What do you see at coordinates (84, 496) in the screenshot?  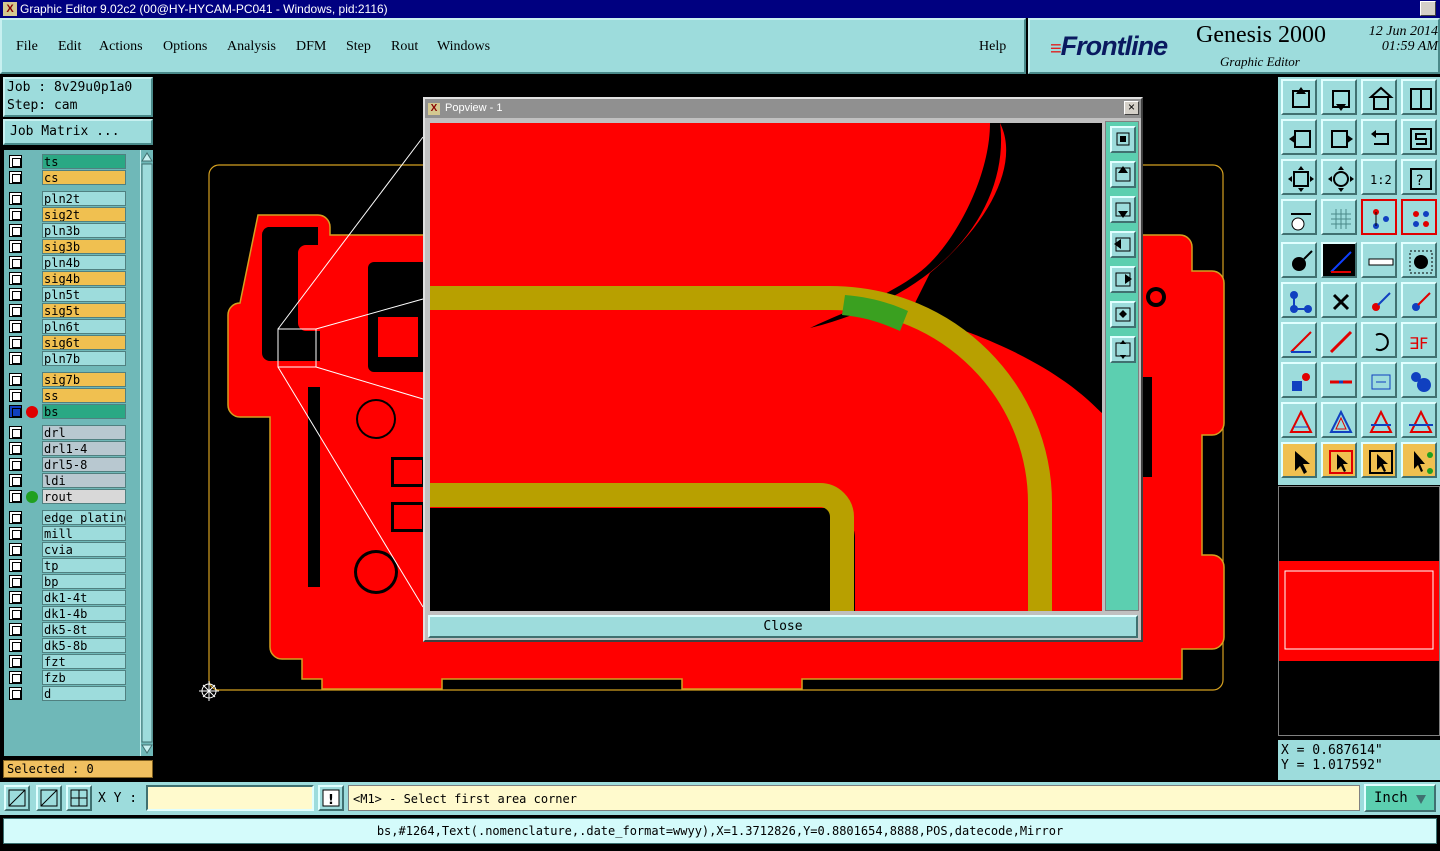 I see `layer-label: rout` at bounding box center [84, 496].